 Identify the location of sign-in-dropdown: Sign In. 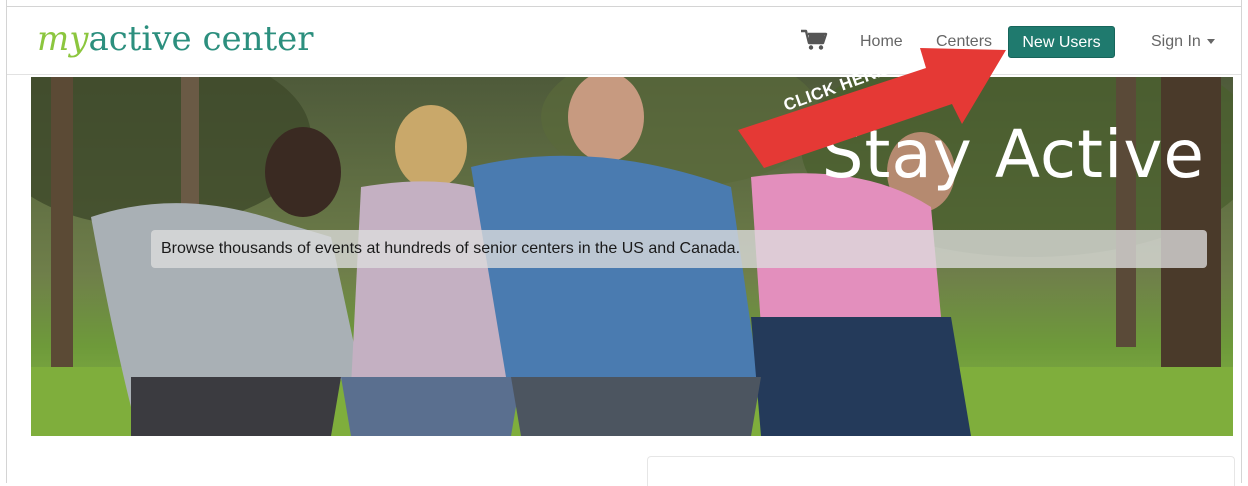
(1183, 42).